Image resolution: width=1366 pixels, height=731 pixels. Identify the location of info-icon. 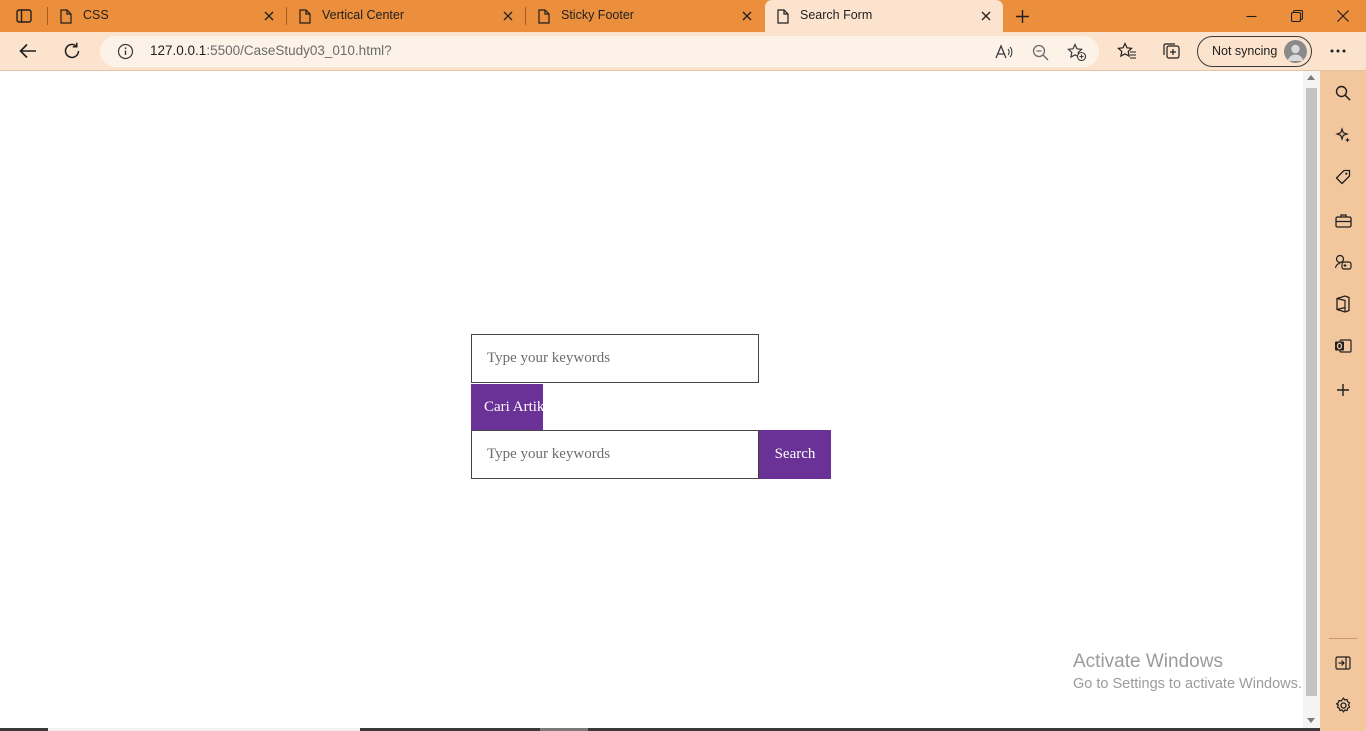
(125, 51).